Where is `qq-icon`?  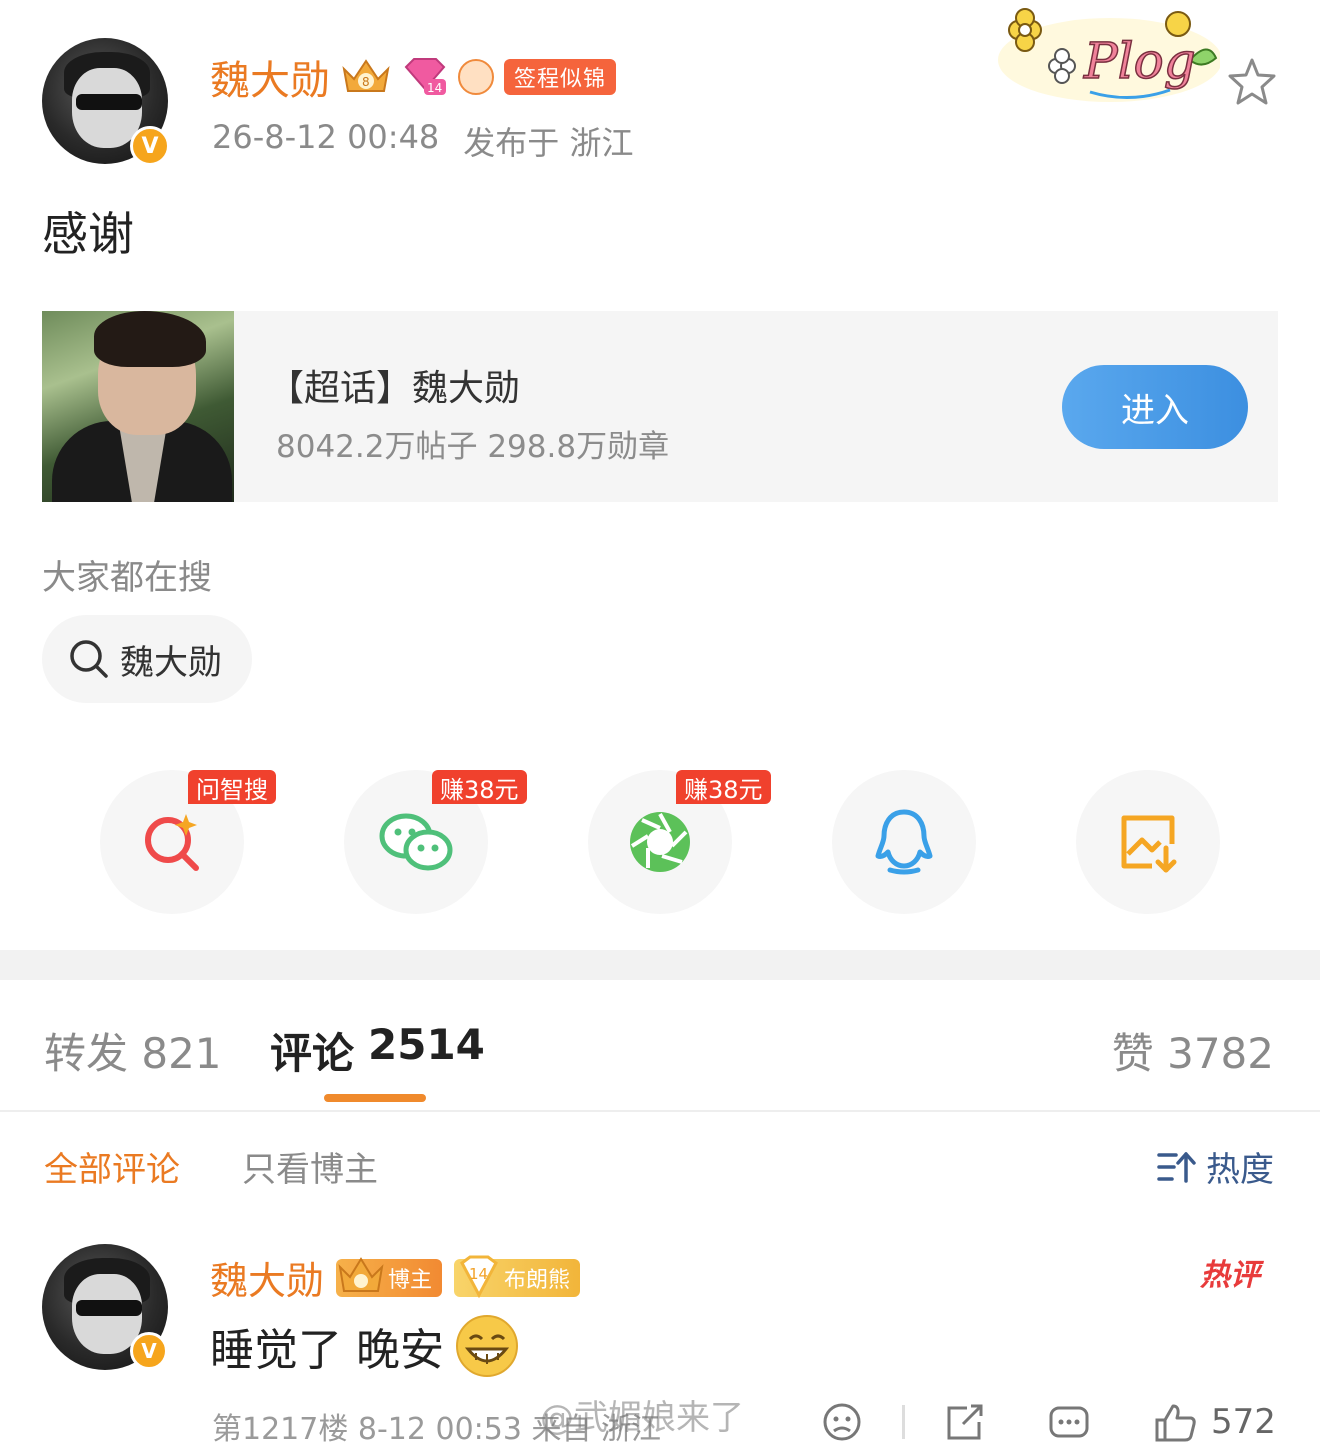 qq-icon is located at coordinates (904, 842).